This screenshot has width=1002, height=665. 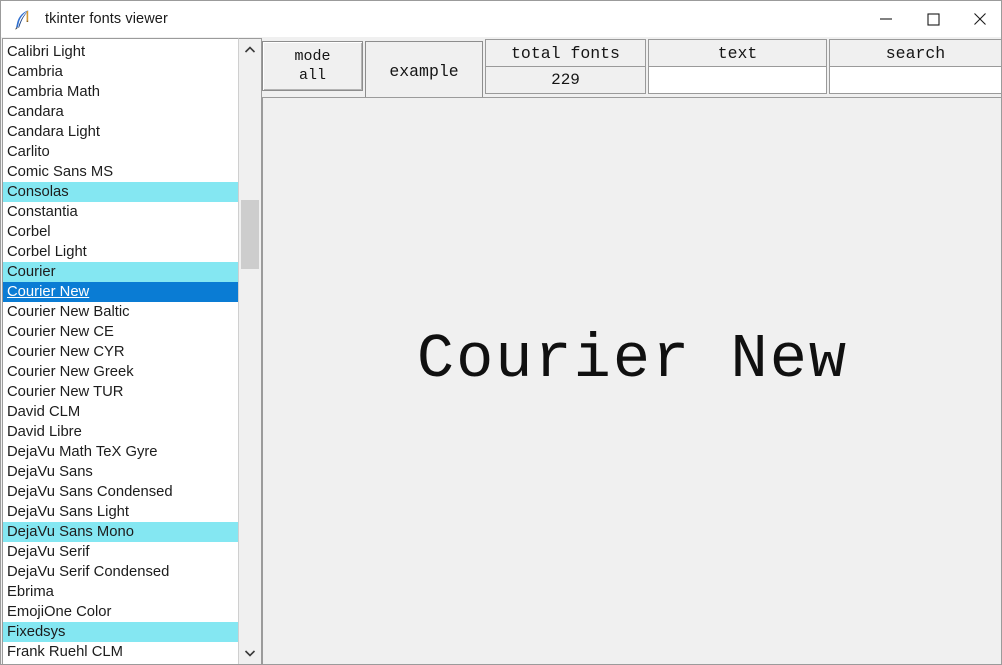 I want to click on font-list-item-label: Consolas, so click(x=38, y=192).